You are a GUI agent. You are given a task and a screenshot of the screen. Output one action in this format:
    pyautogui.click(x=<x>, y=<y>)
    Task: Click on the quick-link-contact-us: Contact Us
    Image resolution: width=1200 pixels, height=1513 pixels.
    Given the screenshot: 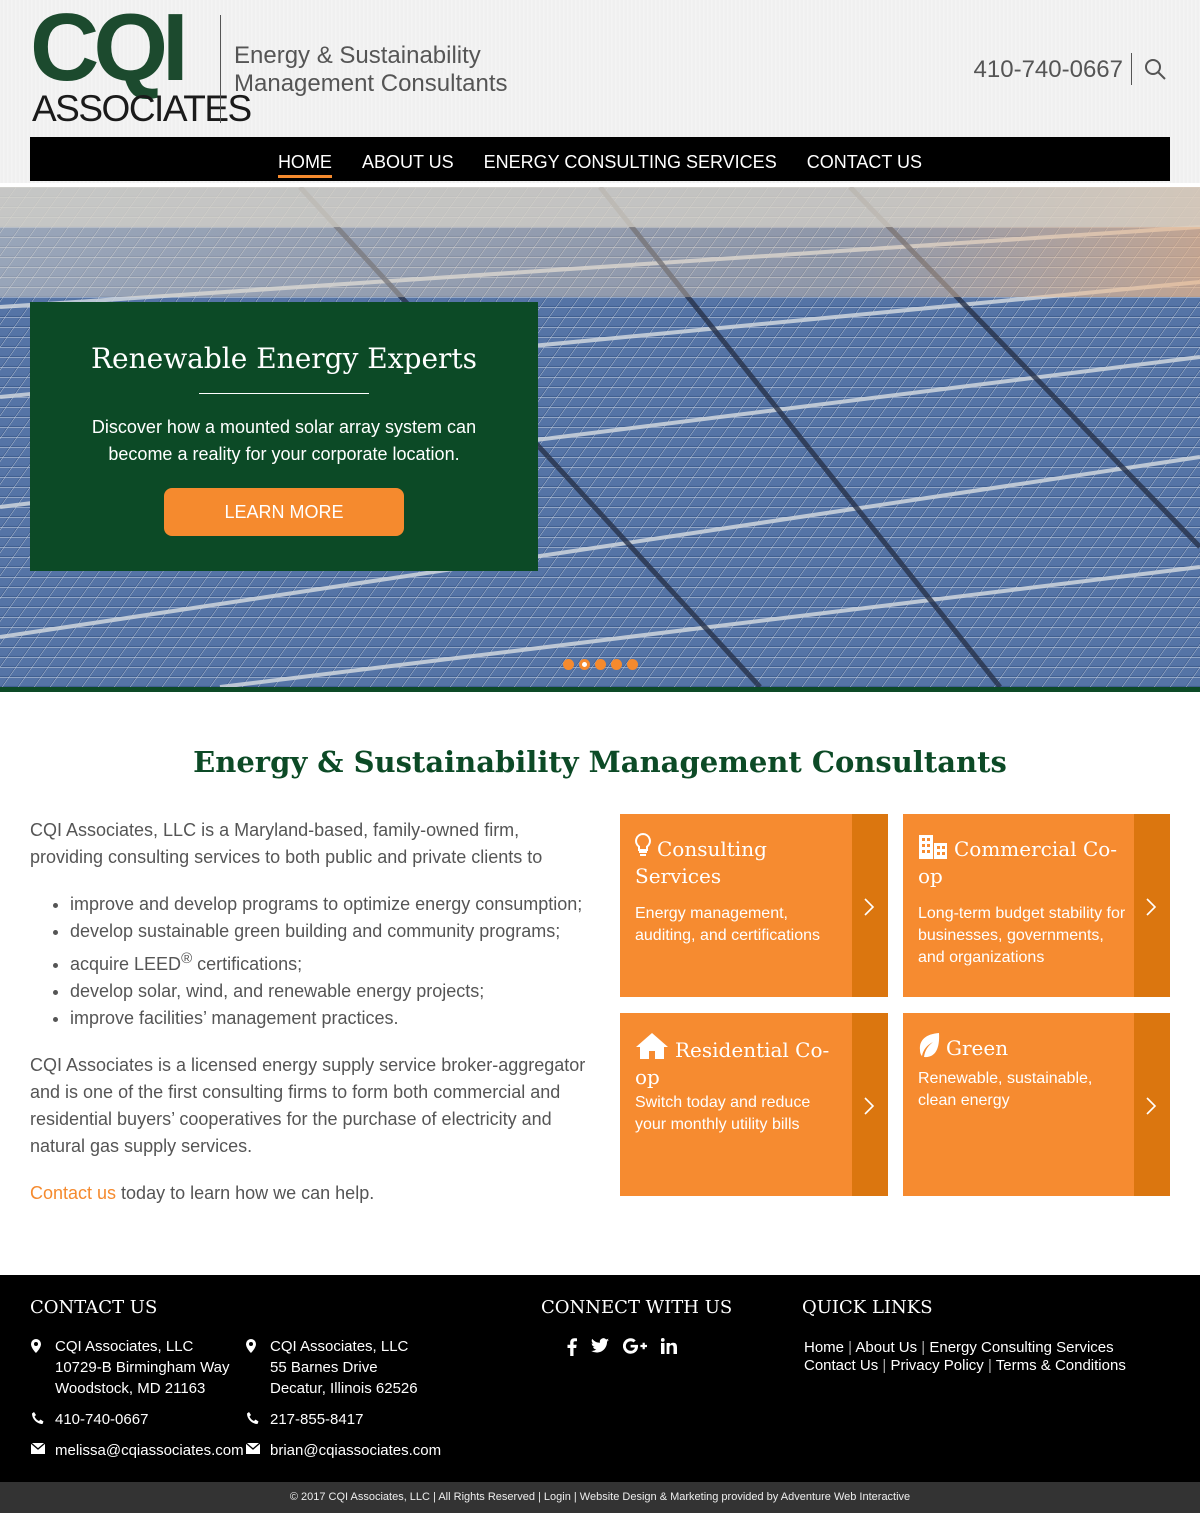 What is the action you would take?
    pyautogui.click(x=841, y=1365)
    